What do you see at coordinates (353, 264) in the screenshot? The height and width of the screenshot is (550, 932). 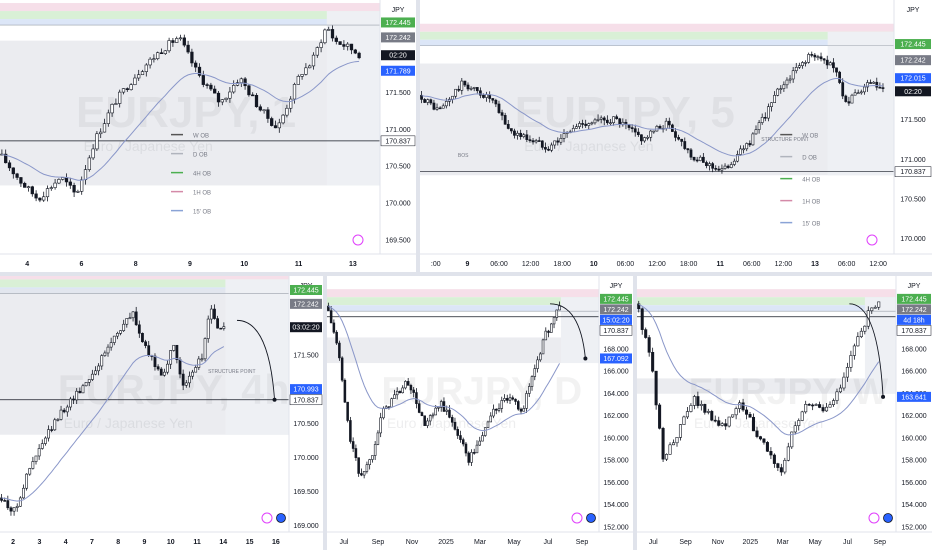 I see `x-tick-label: 13` at bounding box center [353, 264].